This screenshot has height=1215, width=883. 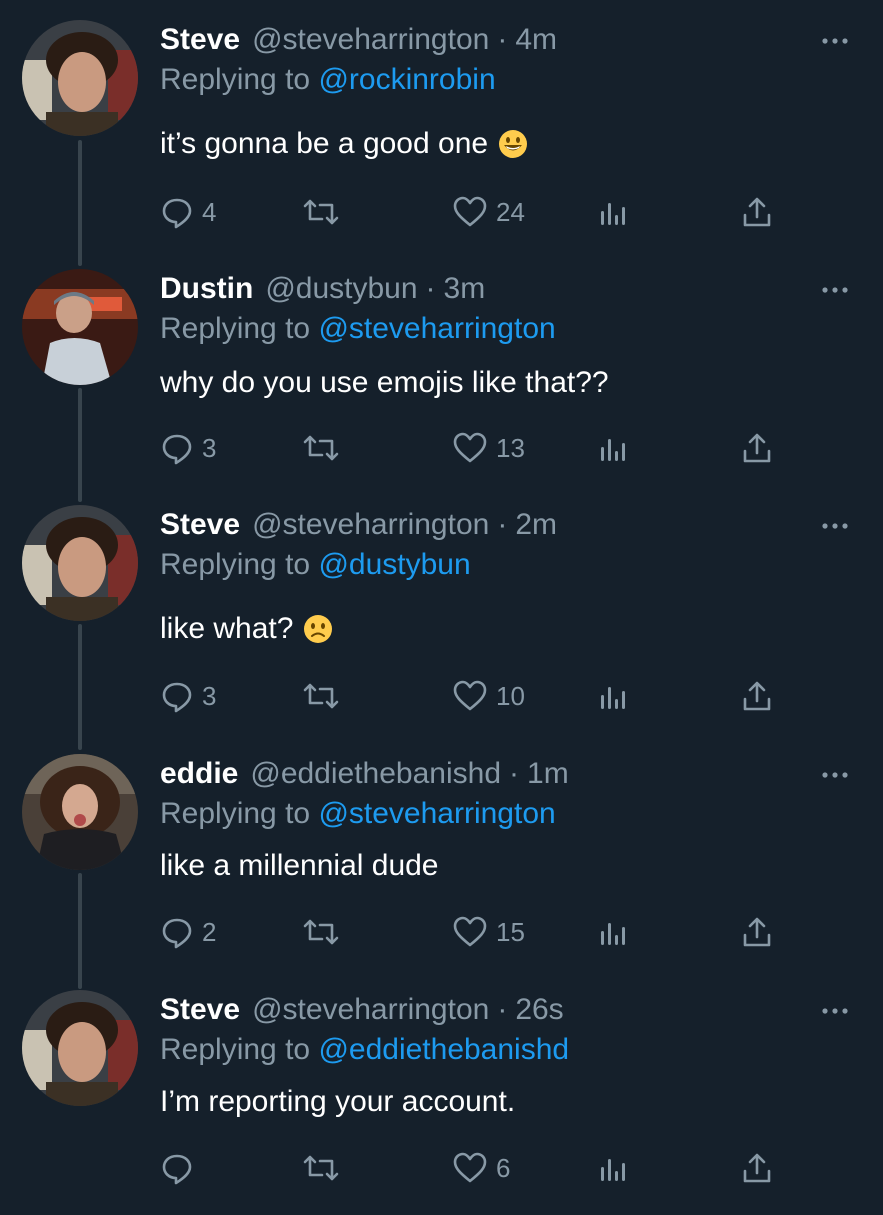 What do you see at coordinates (324, 143) in the screenshot?
I see `tweet-text-content: it’s gonna be a good one` at bounding box center [324, 143].